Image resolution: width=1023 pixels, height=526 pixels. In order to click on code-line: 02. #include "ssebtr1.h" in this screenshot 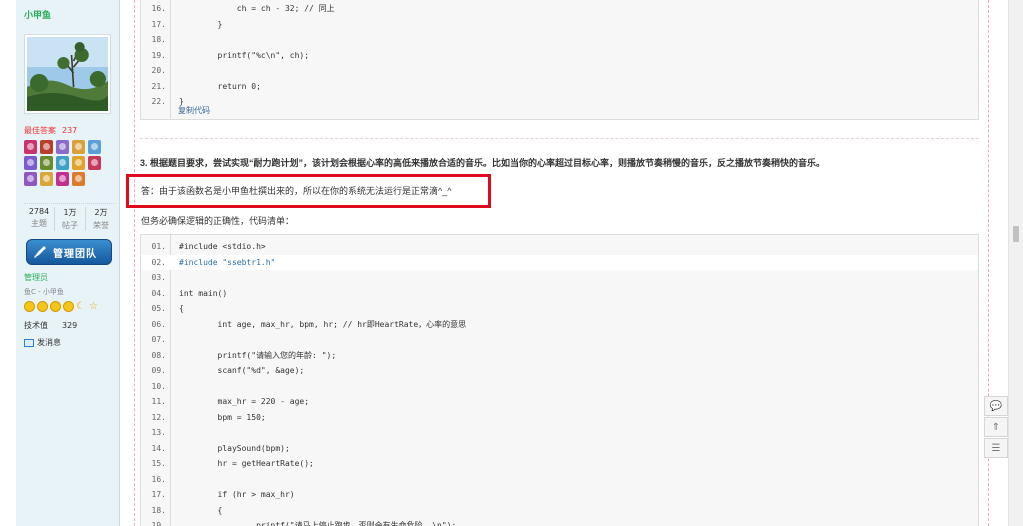, I will do `click(559, 262)`.